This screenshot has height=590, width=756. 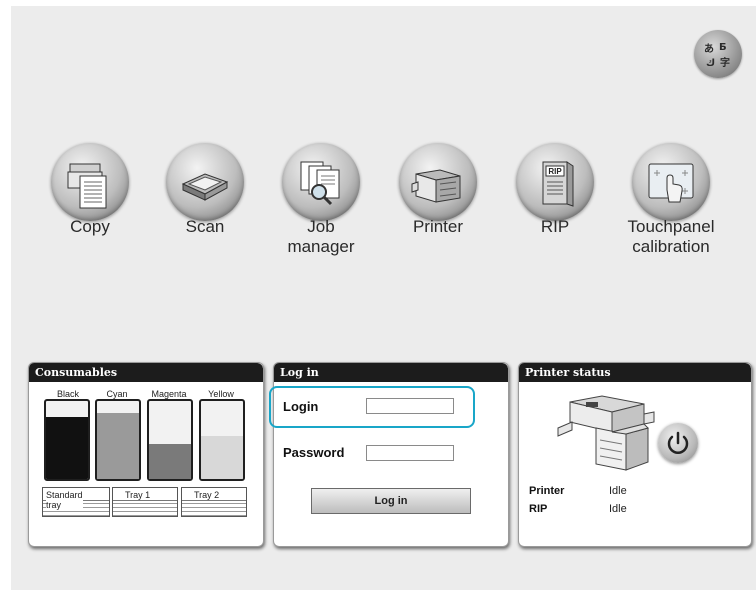 I want to click on status-rip-value: Idle, so click(x=618, y=509).